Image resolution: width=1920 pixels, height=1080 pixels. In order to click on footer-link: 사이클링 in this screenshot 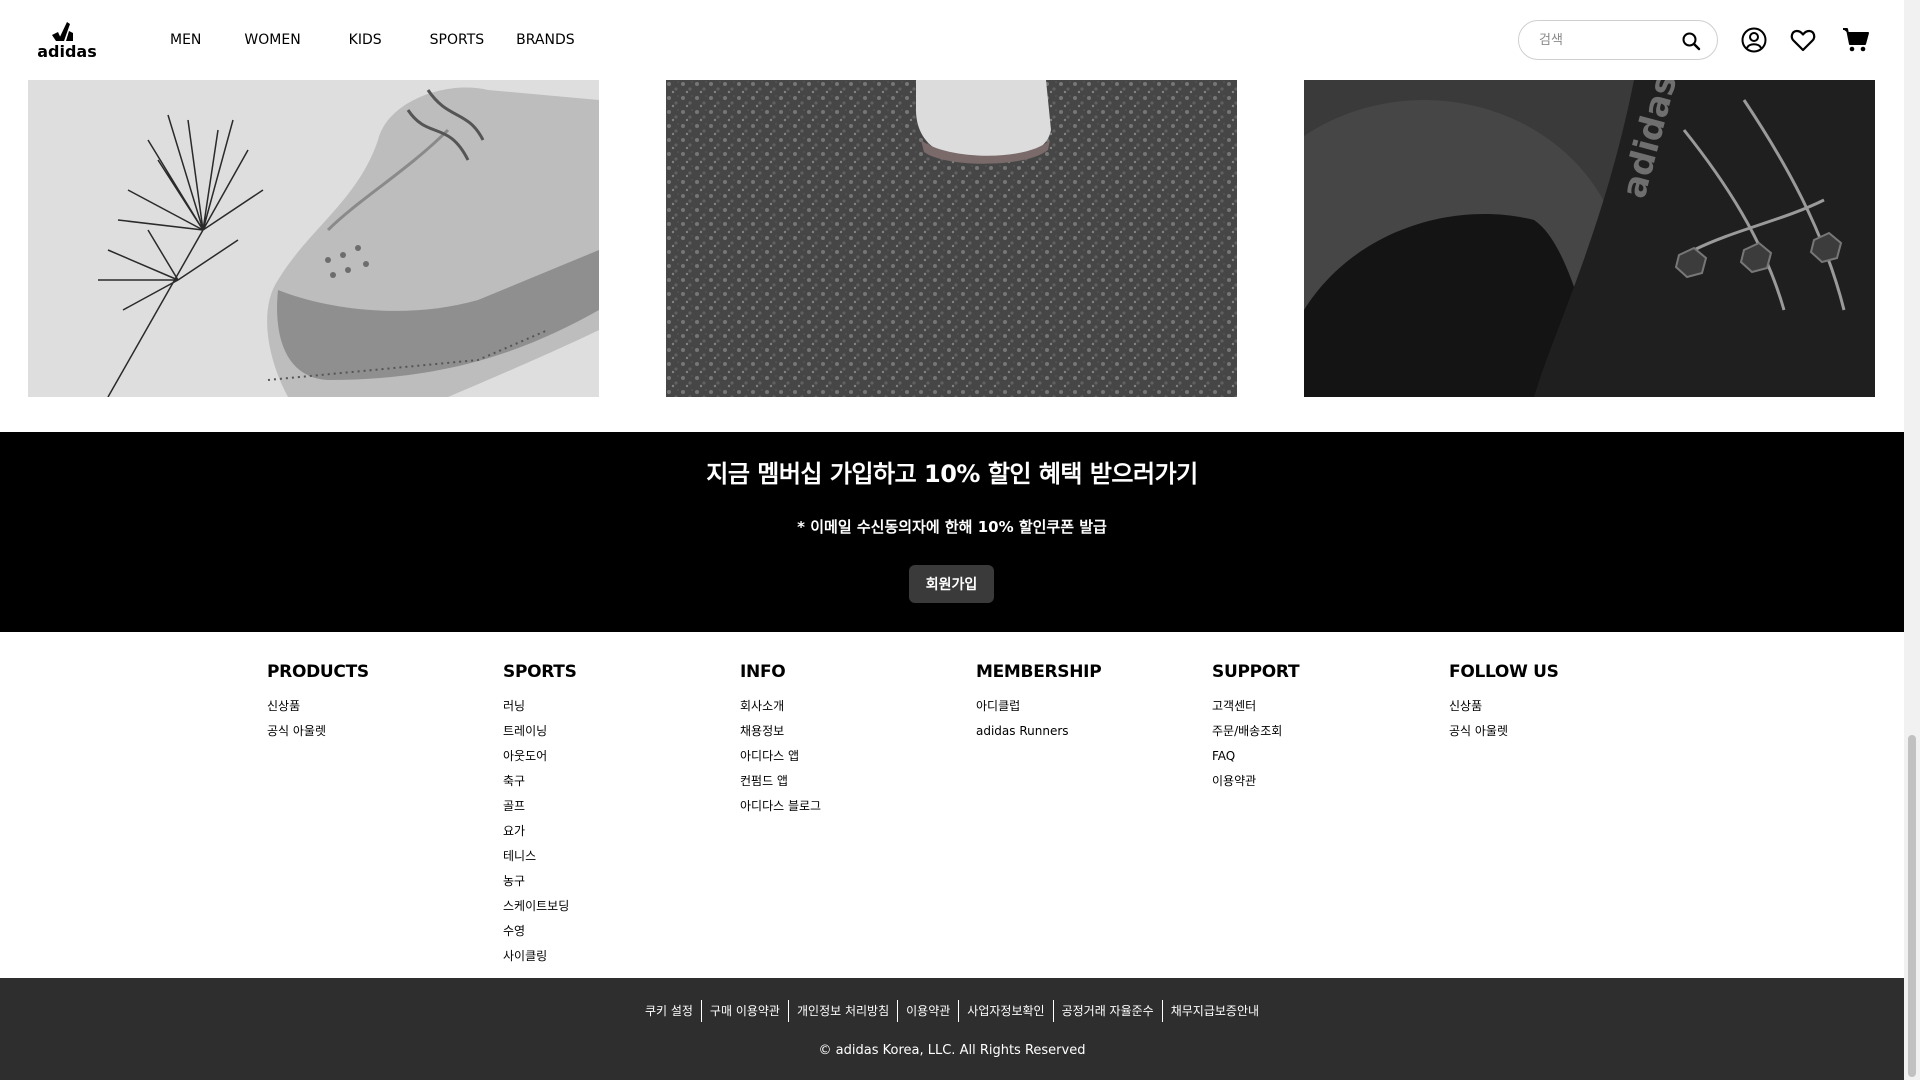, I will do `click(603, 956)`.